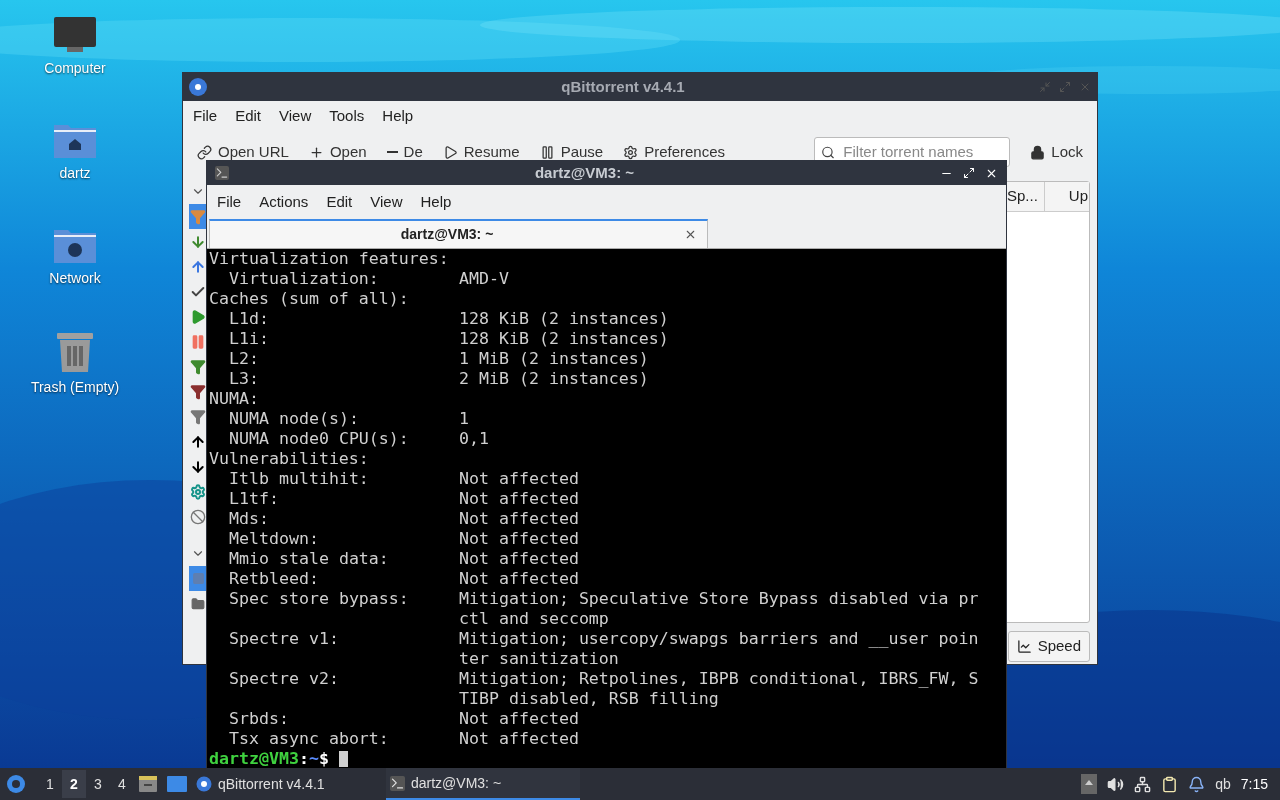 Image resolution: width=1280 pixels, height=800 pixels. What do you see at coordinates (1067, 196) in the screenshot?
I see `column-header: Up` at bounding box center [1067, 196].